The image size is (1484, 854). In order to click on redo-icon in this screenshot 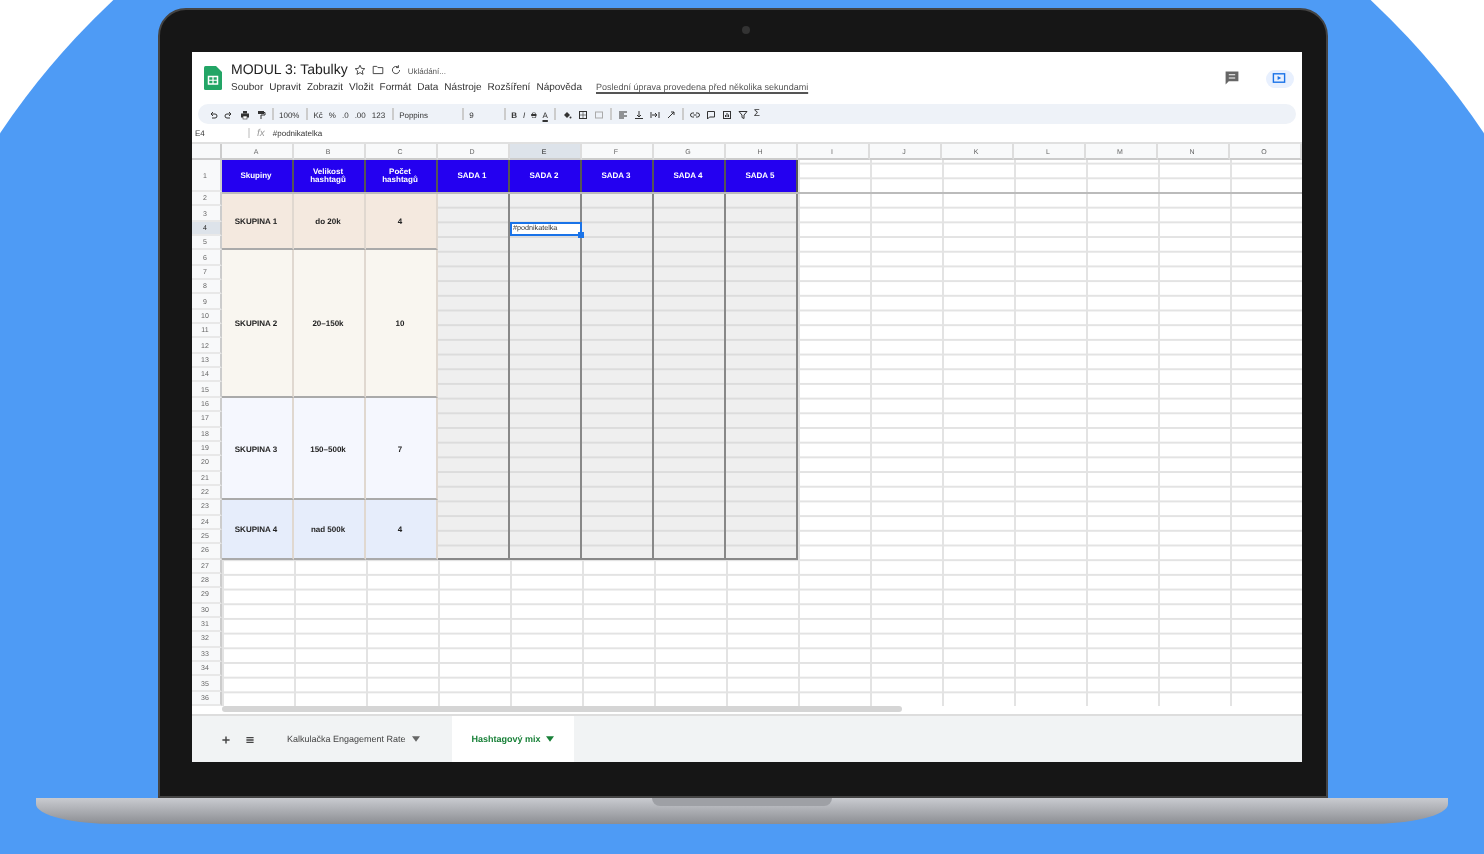, I will do `click(228, 114)`.